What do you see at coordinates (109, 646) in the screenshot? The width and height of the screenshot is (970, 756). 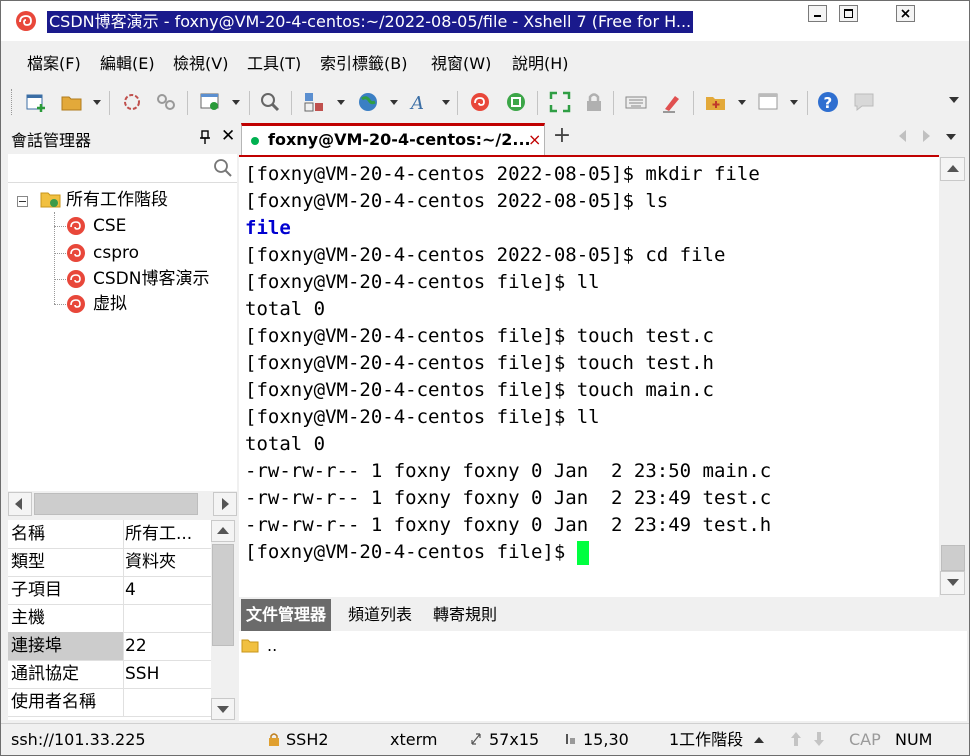 I see `property-row-selected: 連接埠 22` at bounding box center [109, 646].